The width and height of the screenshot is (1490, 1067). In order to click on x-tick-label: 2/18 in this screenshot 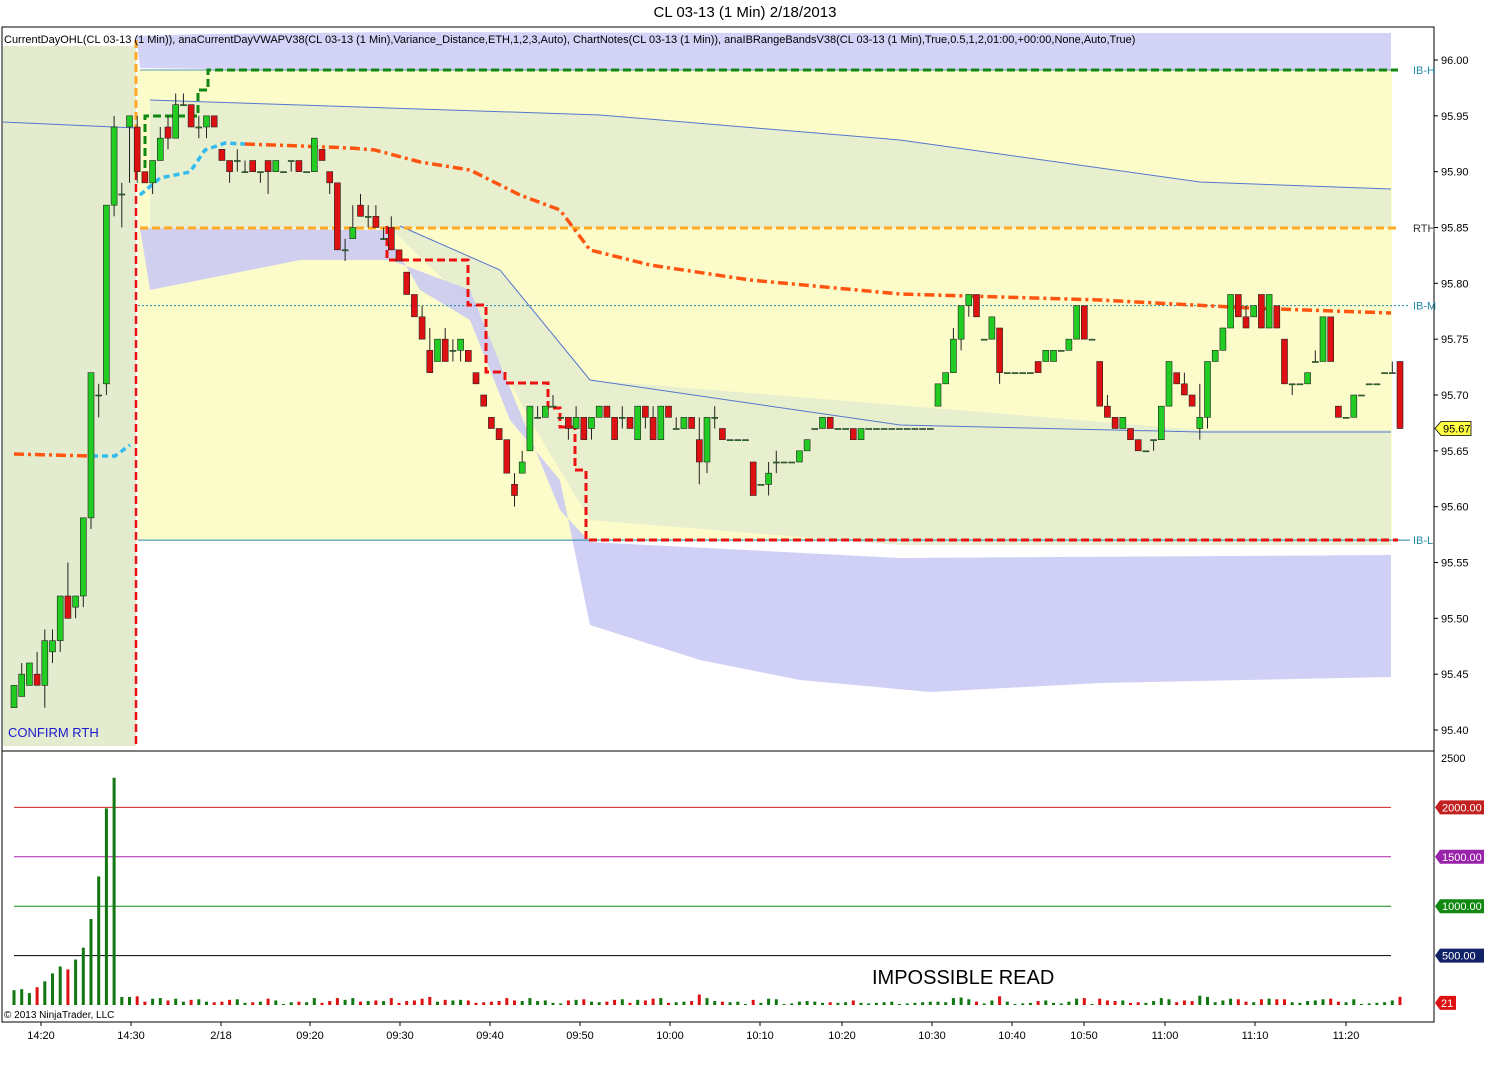, I will do `click(220, 1036)`.